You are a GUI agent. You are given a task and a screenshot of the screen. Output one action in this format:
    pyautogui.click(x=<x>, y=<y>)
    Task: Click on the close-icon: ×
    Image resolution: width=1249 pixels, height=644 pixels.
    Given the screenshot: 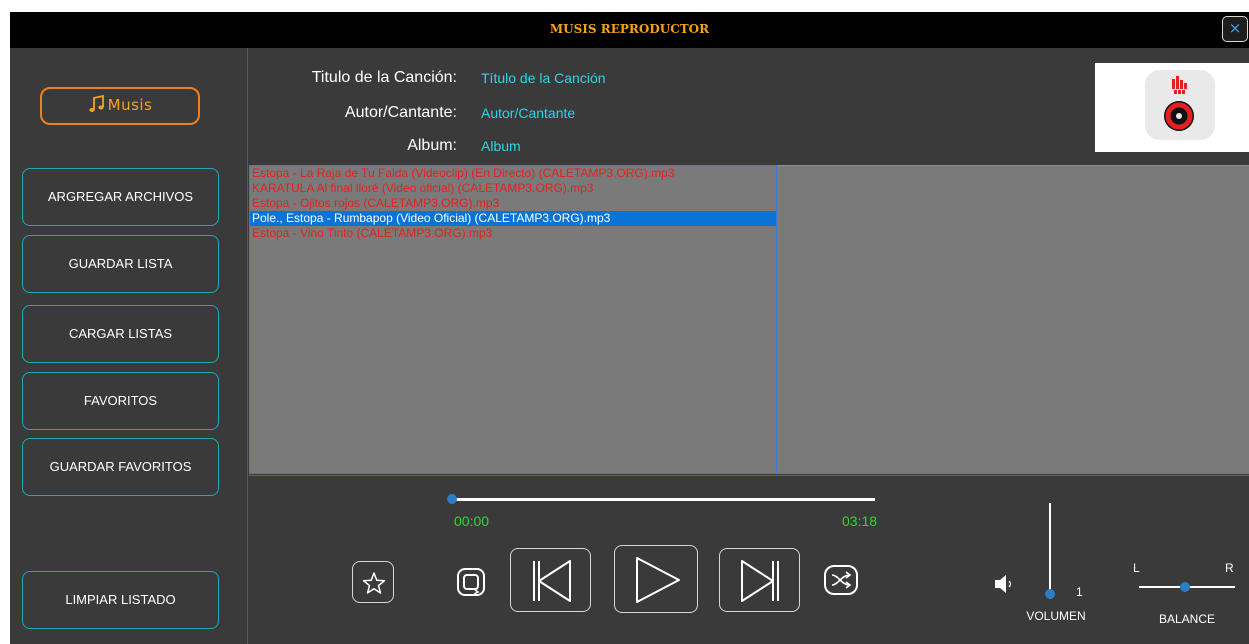 What is the action you would take?
    pyautogui.click(x=1235, y=28)
    